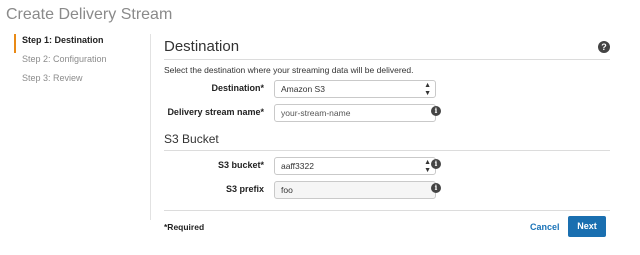 The width and height of the screenshot is (640, 255). What do you see at coordinates (202, 46) in the screenshot?
I see `section-title: Destination` at bounding box center [202, 46].